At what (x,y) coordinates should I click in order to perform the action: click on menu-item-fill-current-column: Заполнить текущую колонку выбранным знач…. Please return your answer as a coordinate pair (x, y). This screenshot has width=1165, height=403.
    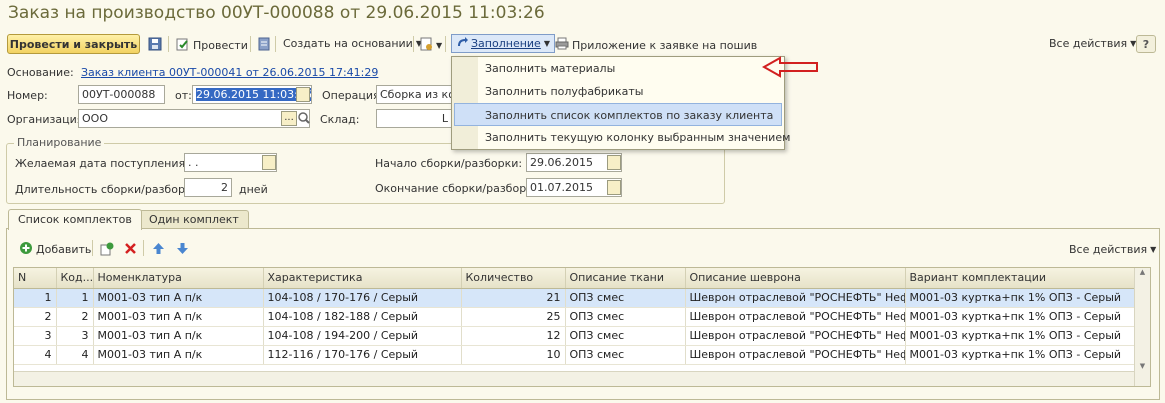
    Looking at the image, I should click on (621, 137).